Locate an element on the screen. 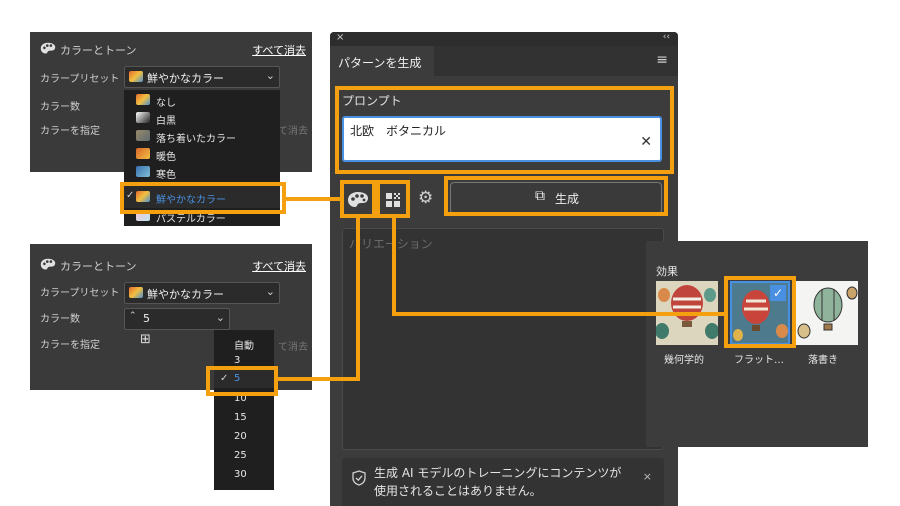  menu-item-label: 25 is located at coordinates (240, 455).